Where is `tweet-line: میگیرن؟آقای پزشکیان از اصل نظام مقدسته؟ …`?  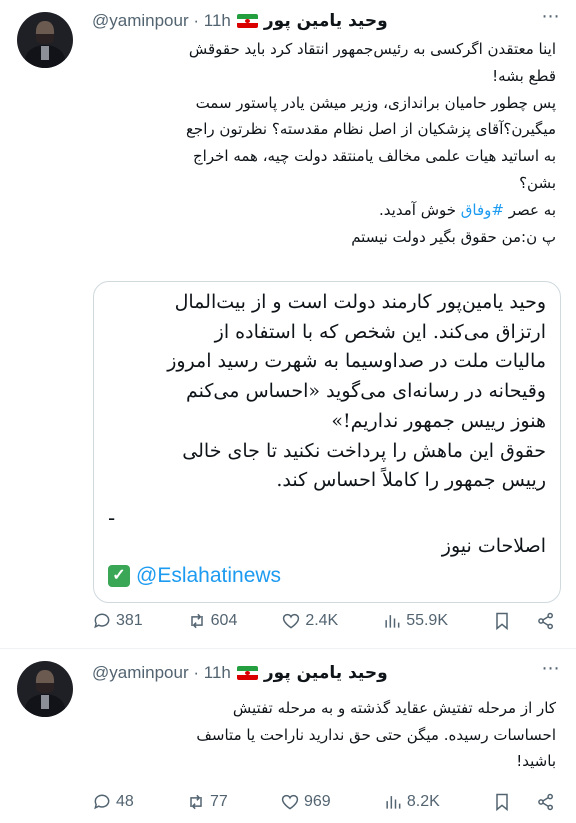
tweet-line: میگیرن؟آقای پزشکیان از اصل نظام مقدسته؟ … is located at coordinates (370, 129).